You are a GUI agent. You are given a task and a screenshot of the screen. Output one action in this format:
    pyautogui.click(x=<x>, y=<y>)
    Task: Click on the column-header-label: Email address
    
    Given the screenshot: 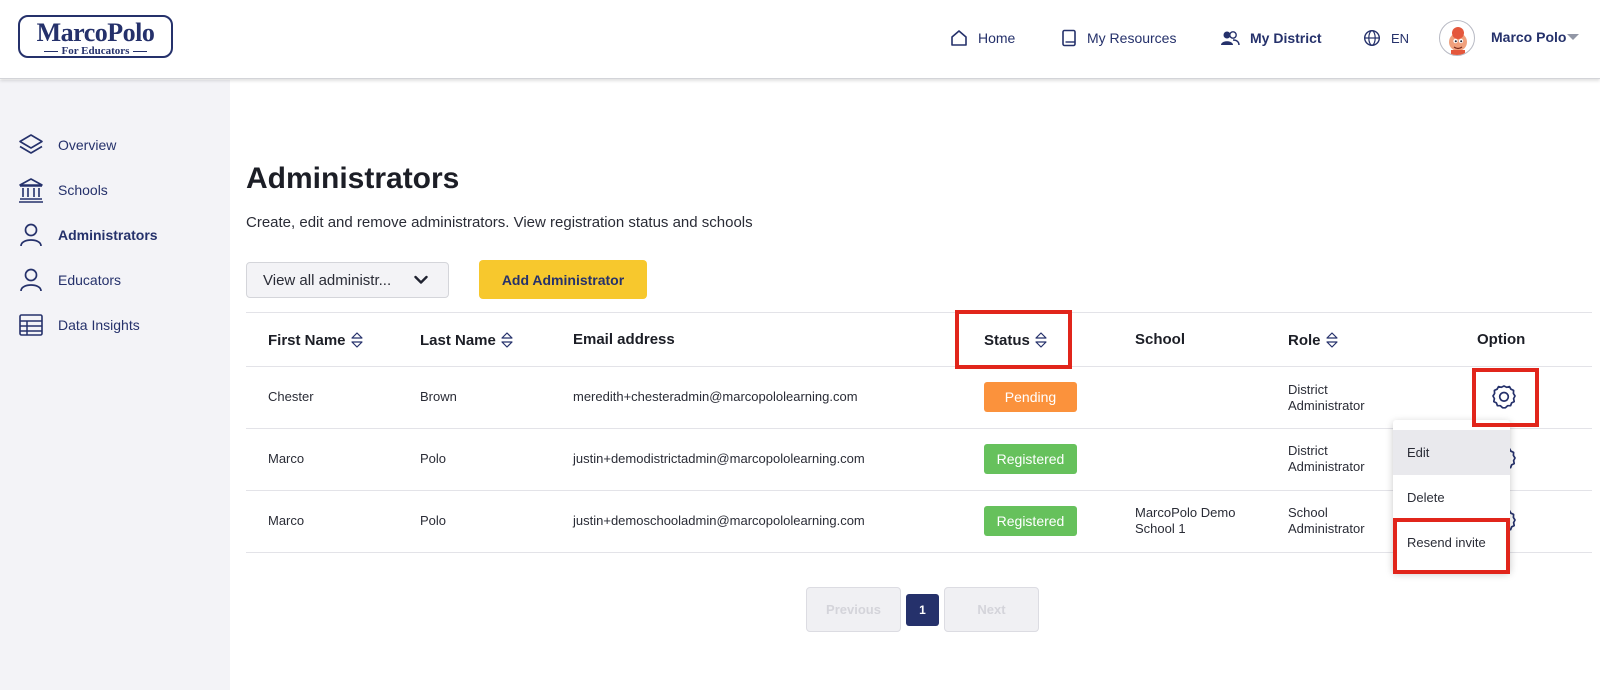 What is the action you would take?
    pyautogui.click(x=624, y=339)
    